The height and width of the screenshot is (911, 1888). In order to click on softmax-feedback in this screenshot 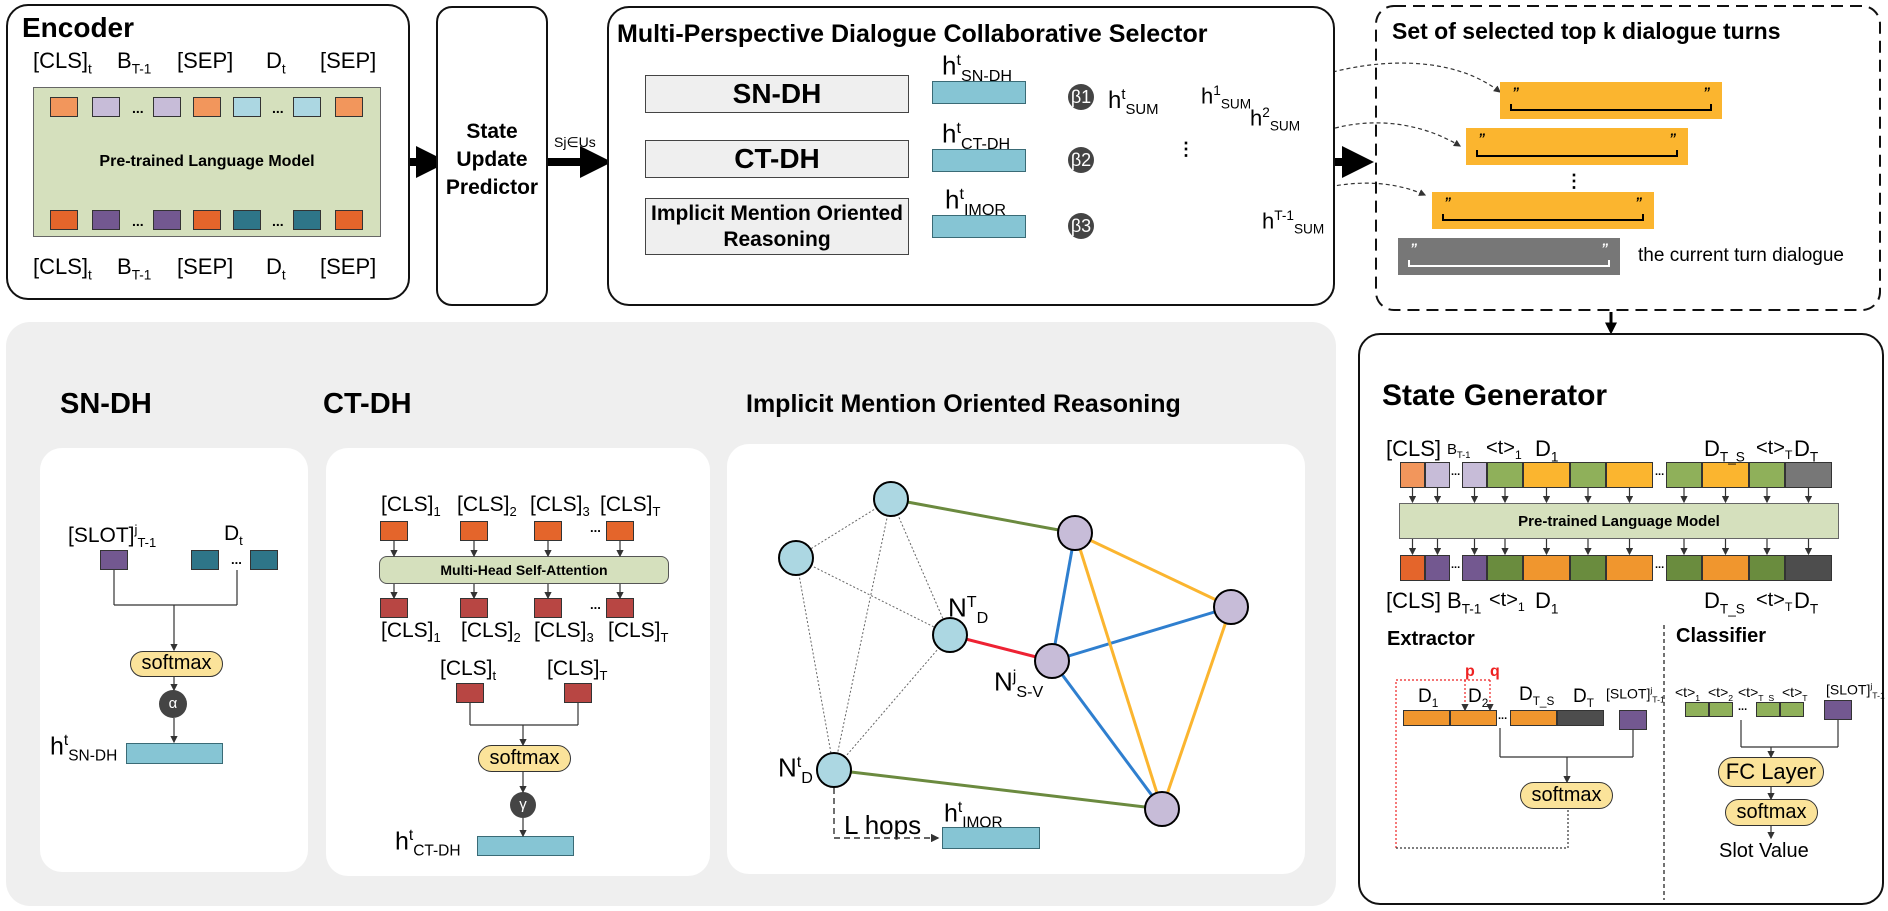, I will do `click(1482, 828)`.